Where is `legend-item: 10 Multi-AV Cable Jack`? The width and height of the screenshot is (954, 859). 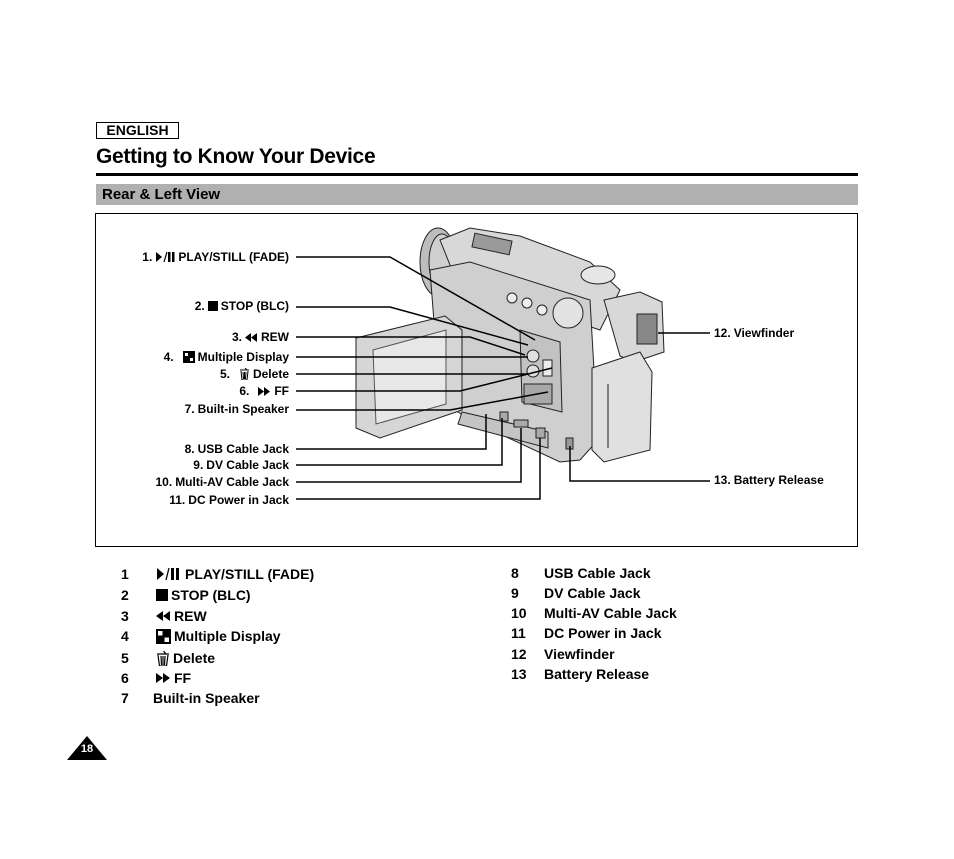 legend-item: 10 Multi-AV Cable Jack is located at coordinates (594, 613).